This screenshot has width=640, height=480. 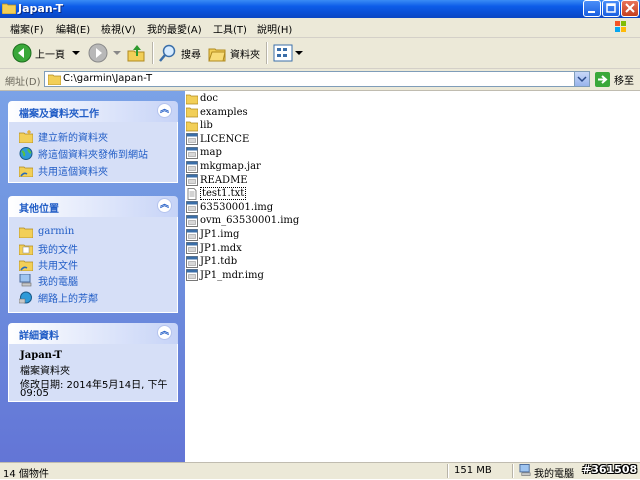 I want to click on back-button: 上一頁, so click(x=46, y=53).